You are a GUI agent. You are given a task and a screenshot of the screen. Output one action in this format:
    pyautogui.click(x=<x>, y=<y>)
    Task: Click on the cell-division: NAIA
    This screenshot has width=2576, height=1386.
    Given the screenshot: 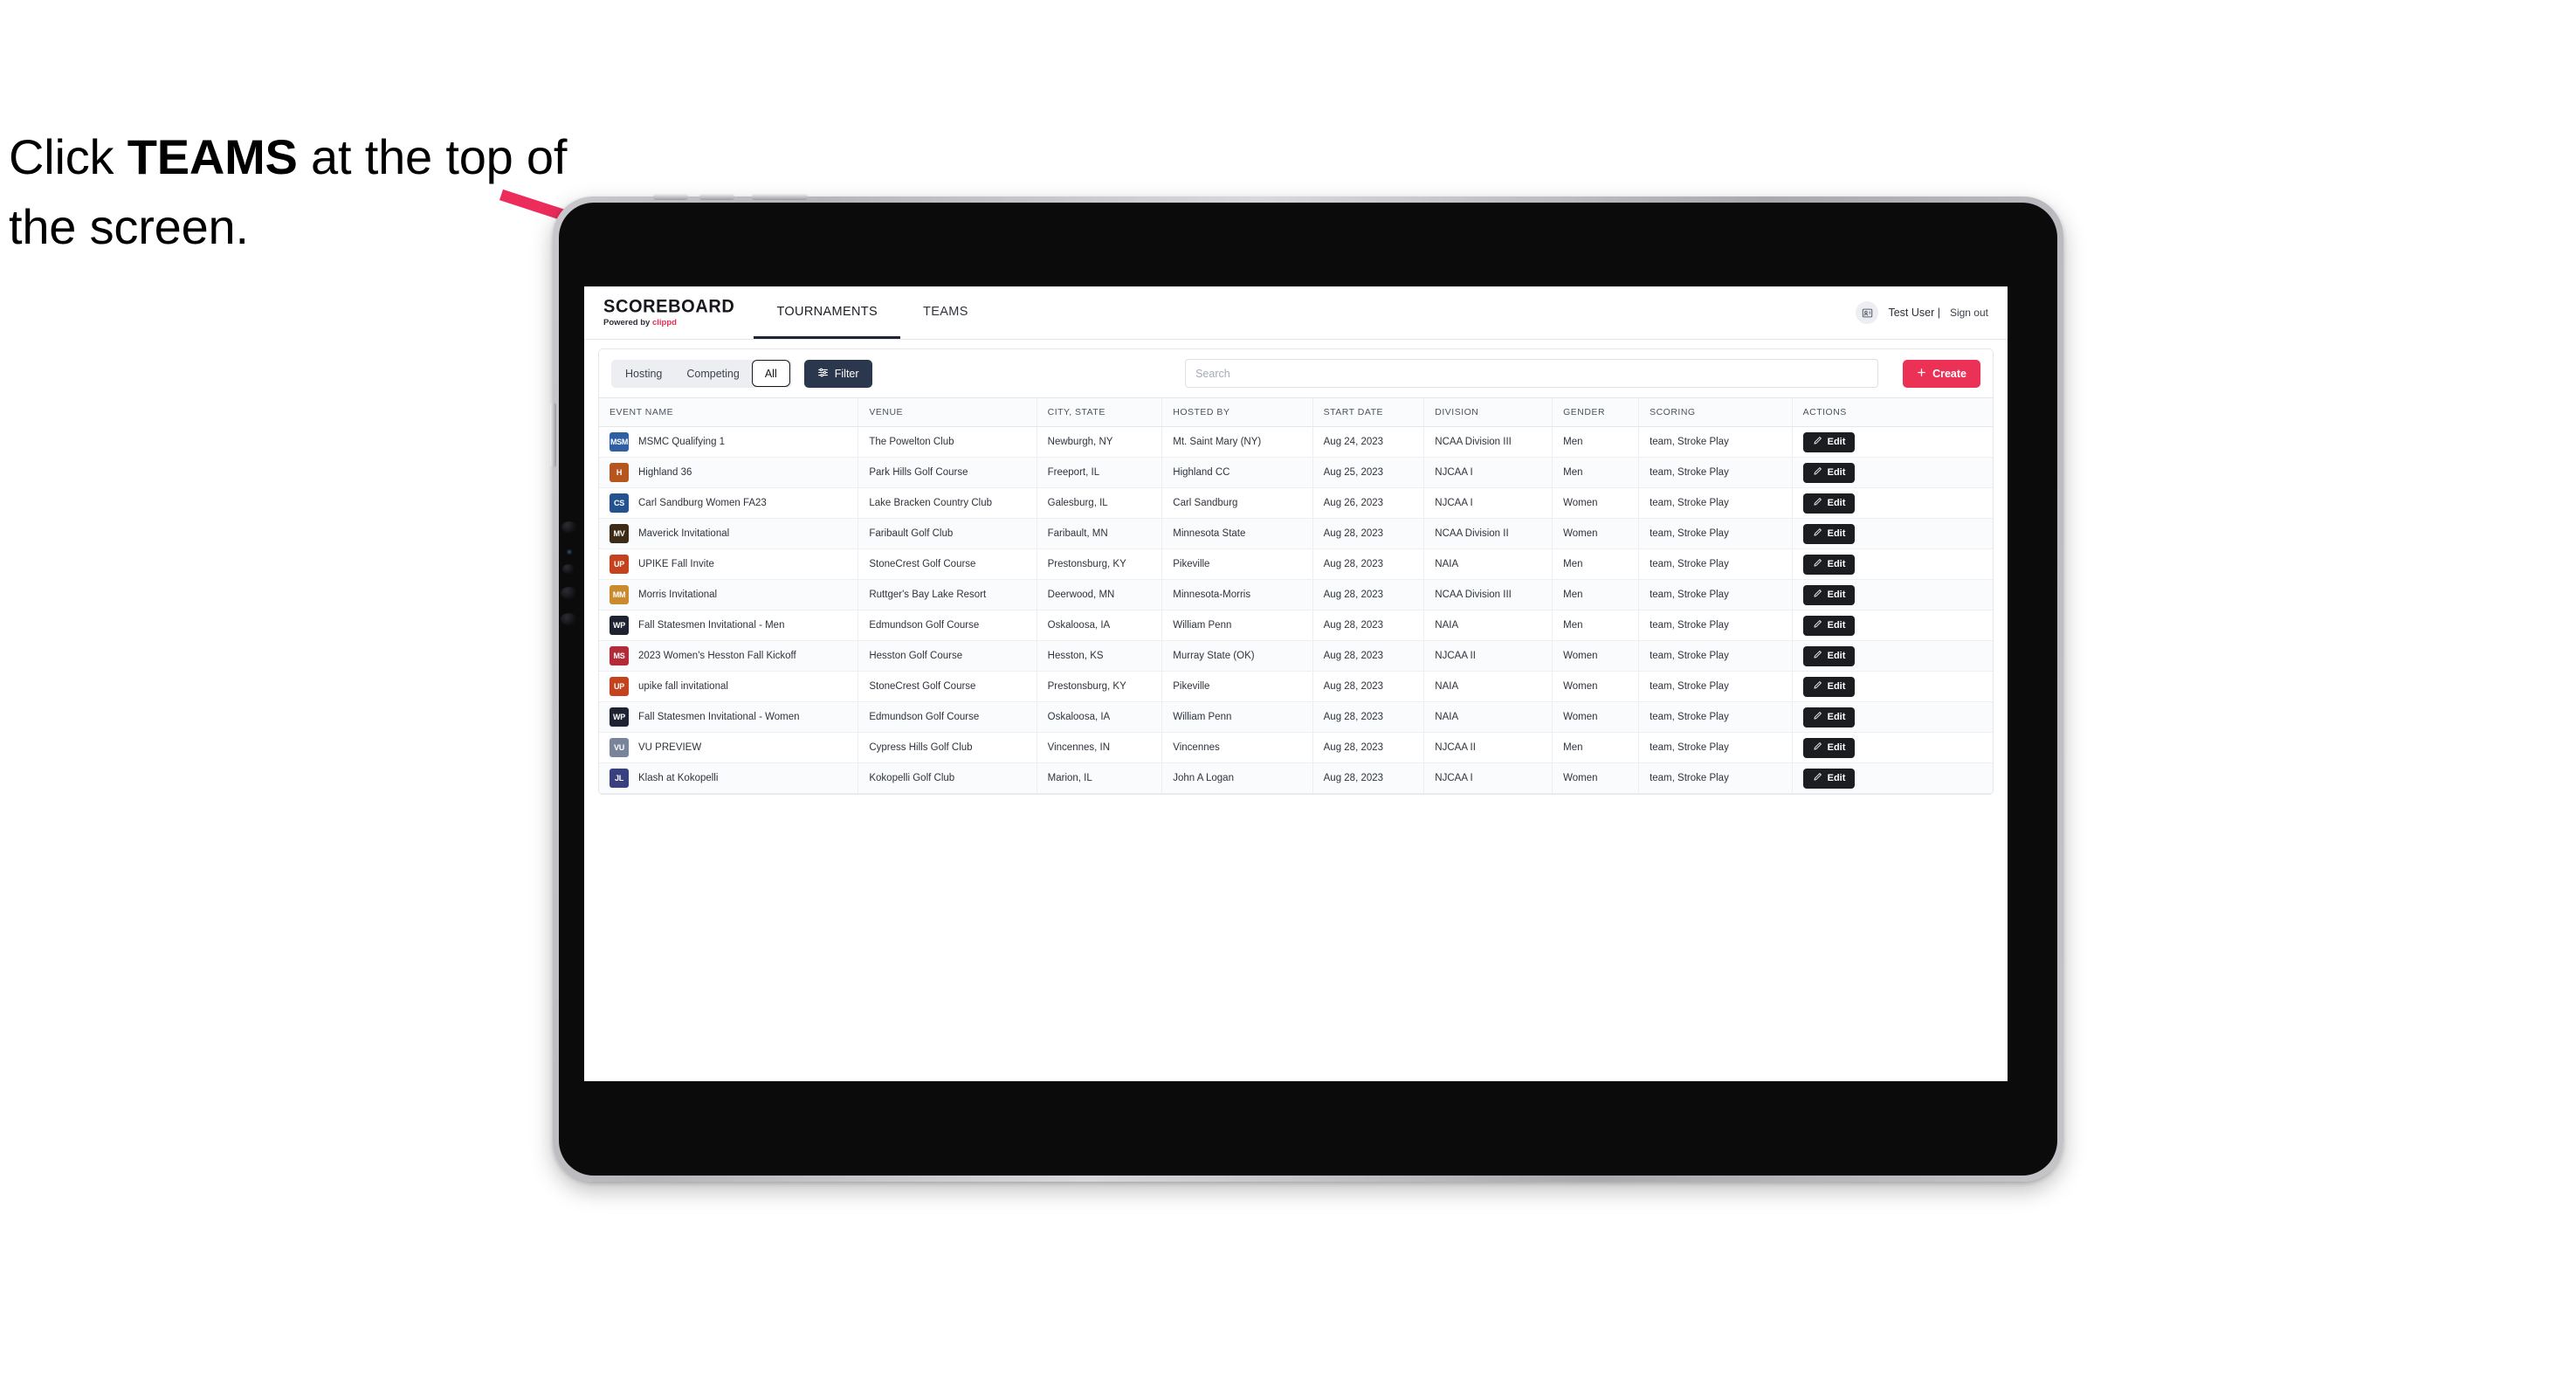 What is the action you would take?
    pyautogui.click(x=1488, y=625)
    